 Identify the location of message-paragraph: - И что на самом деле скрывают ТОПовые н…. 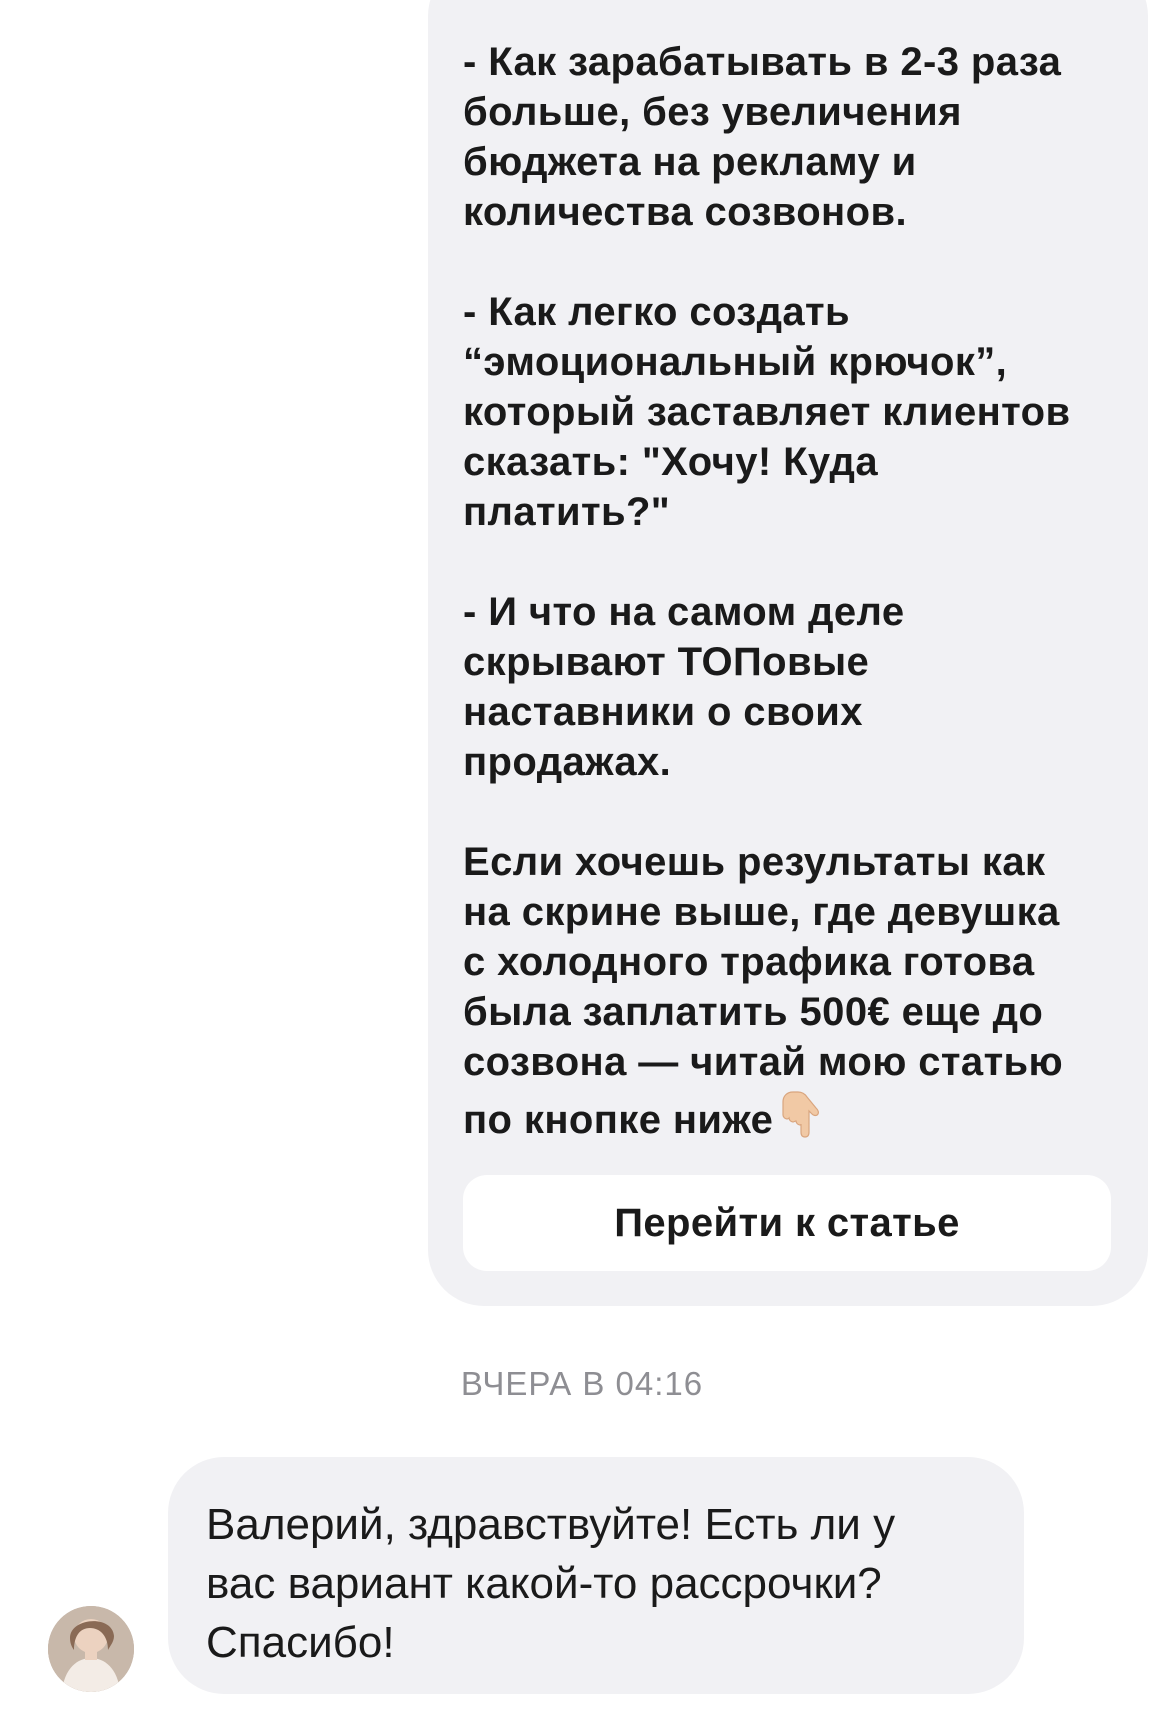
(793, 687).